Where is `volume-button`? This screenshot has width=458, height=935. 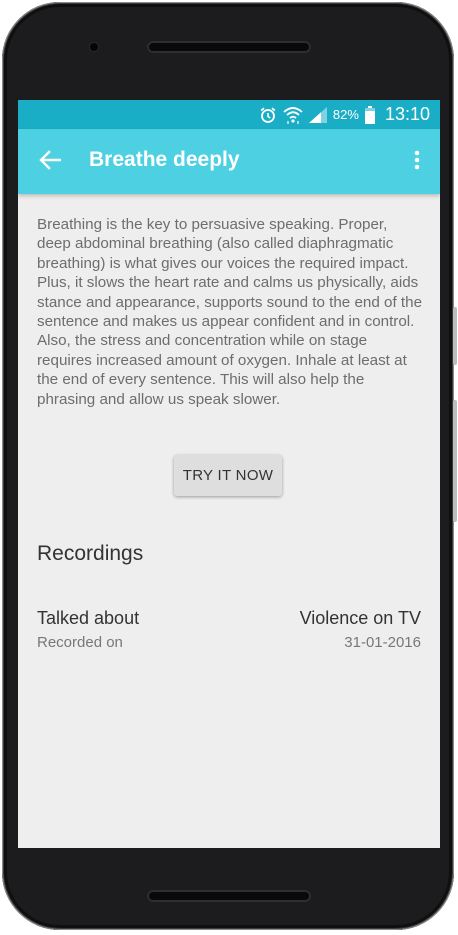
volume-button is located at coordinates (455, 461).